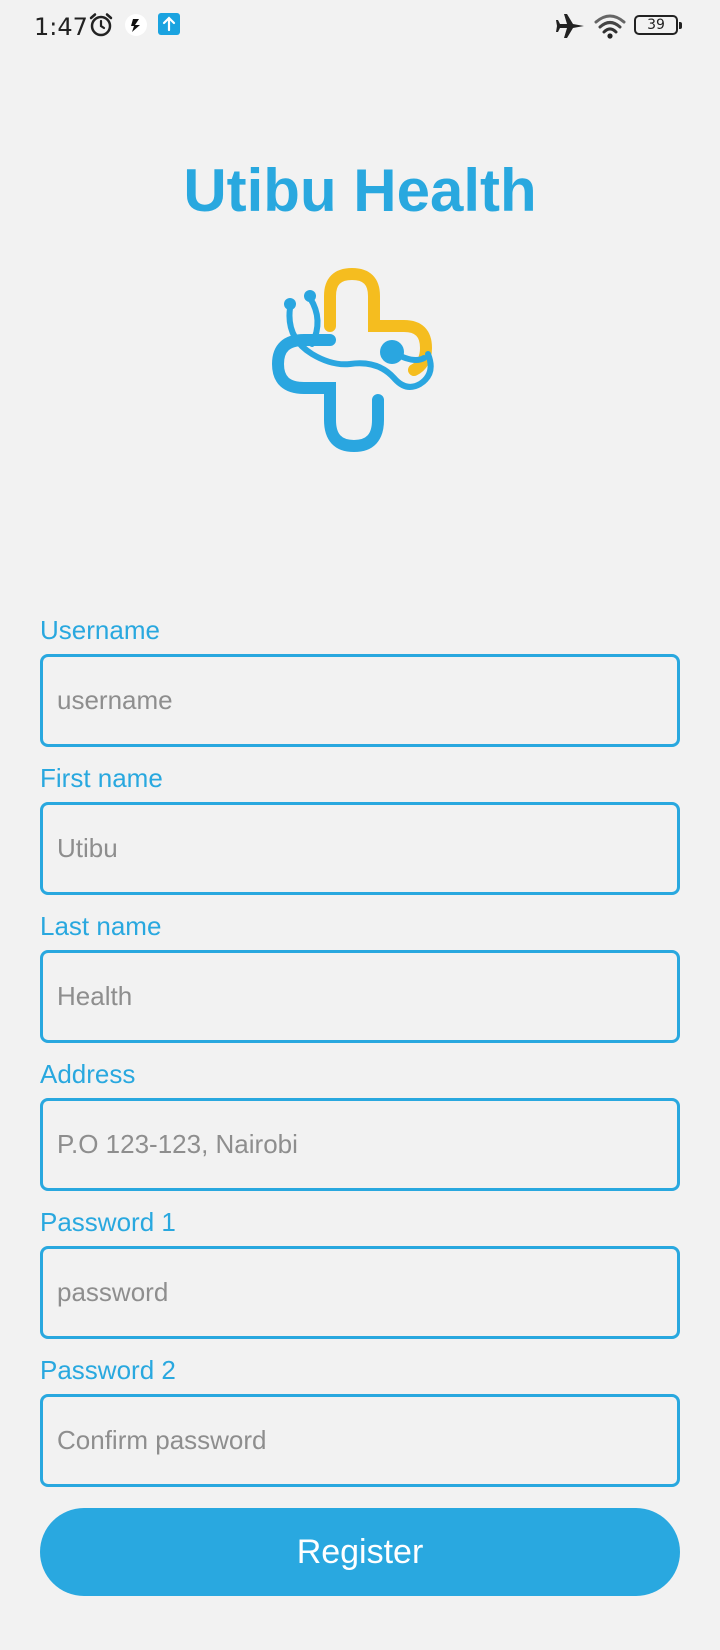 This screenshot has width=720, height=1650. Describe the element at coordinates (360, 848) in the screenshot. I see `first-name-input` at that location.